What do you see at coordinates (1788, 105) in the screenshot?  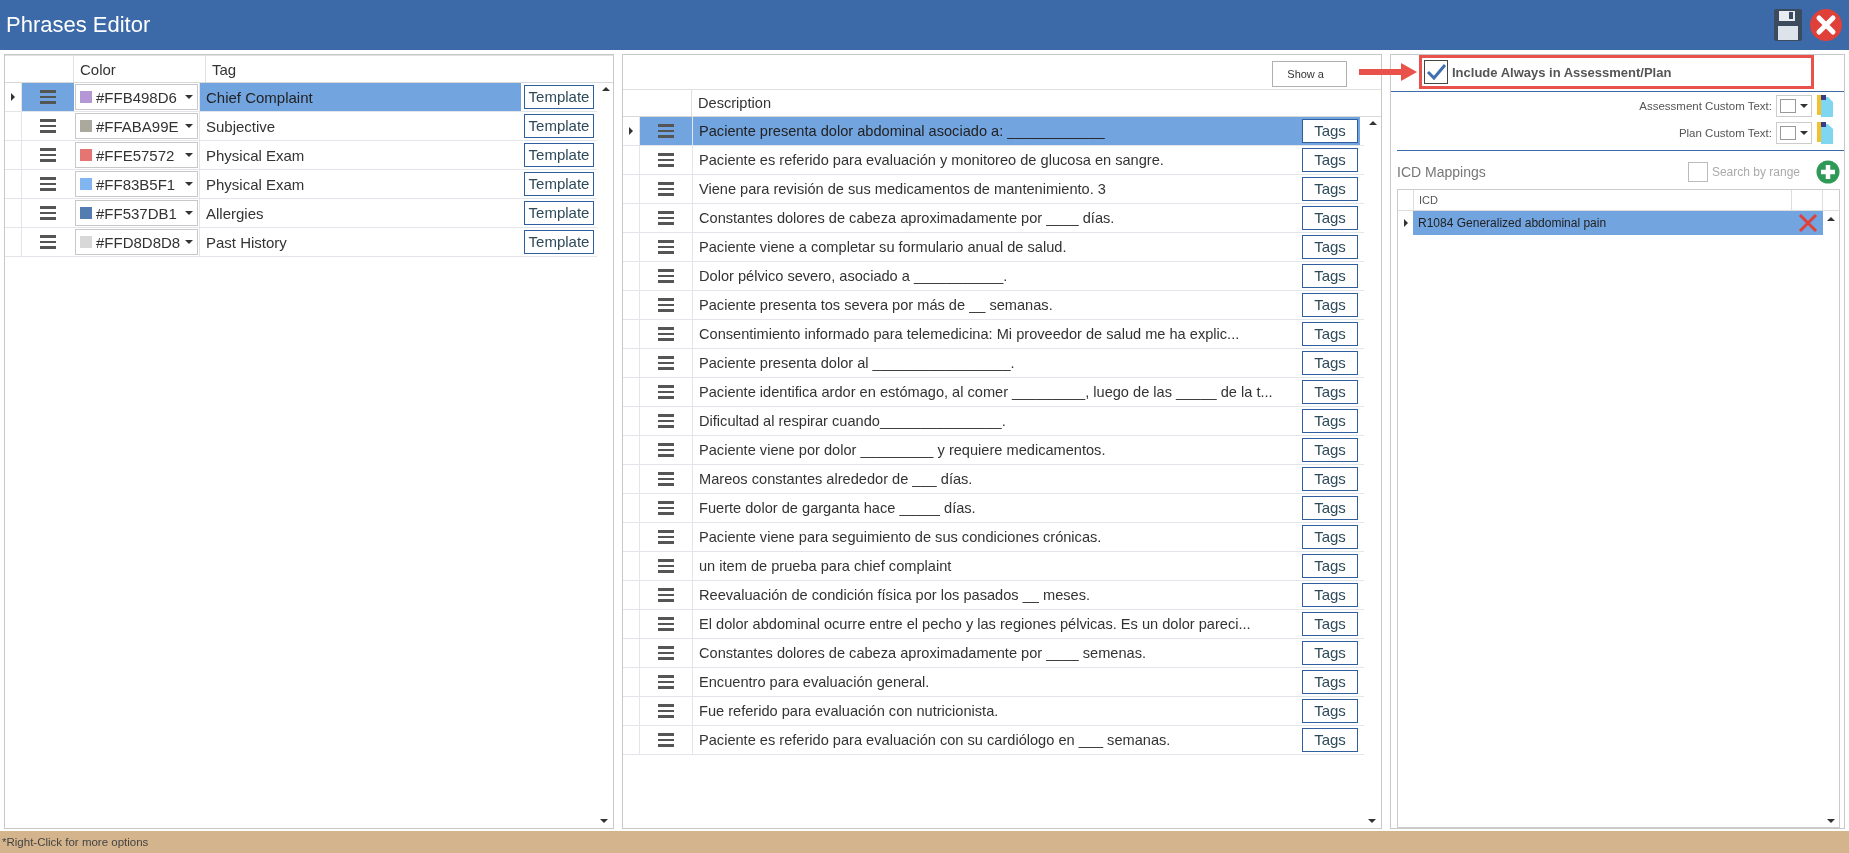 I see `text-icon` at bounding box center [1788, 105].